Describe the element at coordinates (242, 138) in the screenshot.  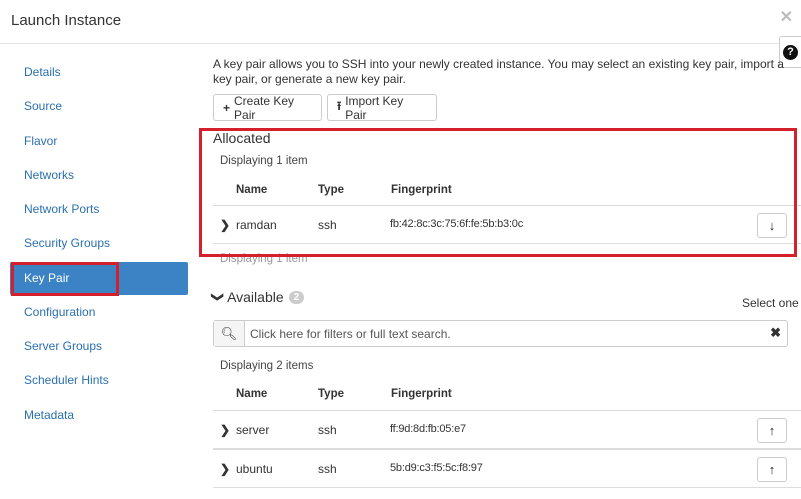
I see `allocated-title: Allocated` at that location.